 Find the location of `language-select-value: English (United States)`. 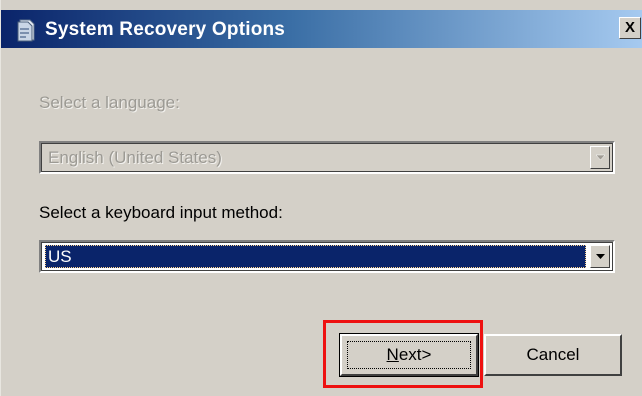

language-select-value: English (United States) is located at coordinates (135, 157).